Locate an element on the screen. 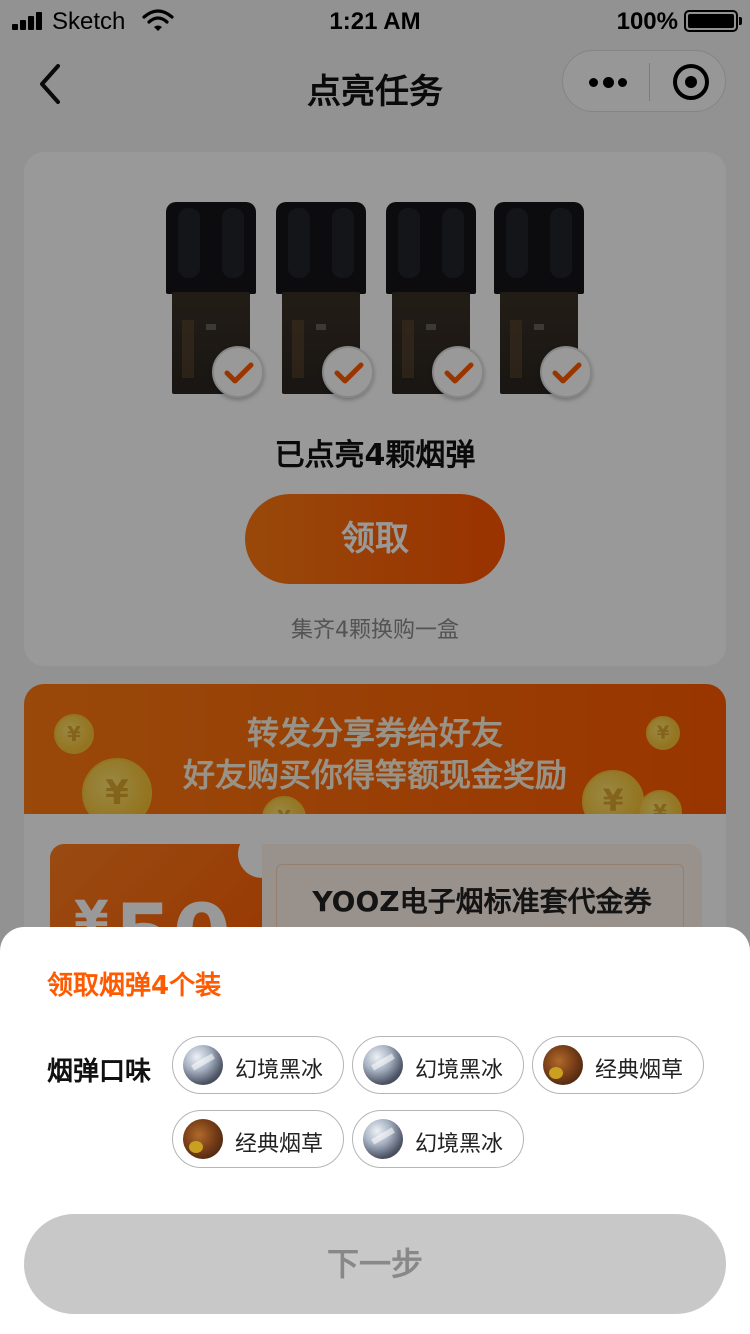 The height and width of the screenshot is (1334, 750). flavor-label: 烟弹口味 is located at coordinates (99, 1072).